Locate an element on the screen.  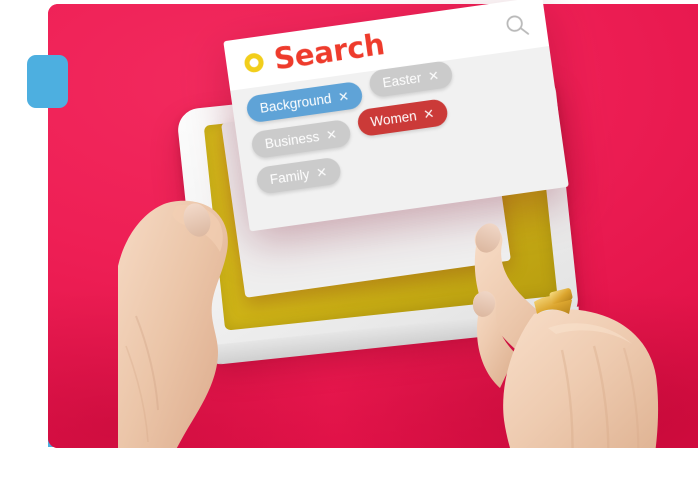
tag-label: Women is located at coordinates (393, 119).